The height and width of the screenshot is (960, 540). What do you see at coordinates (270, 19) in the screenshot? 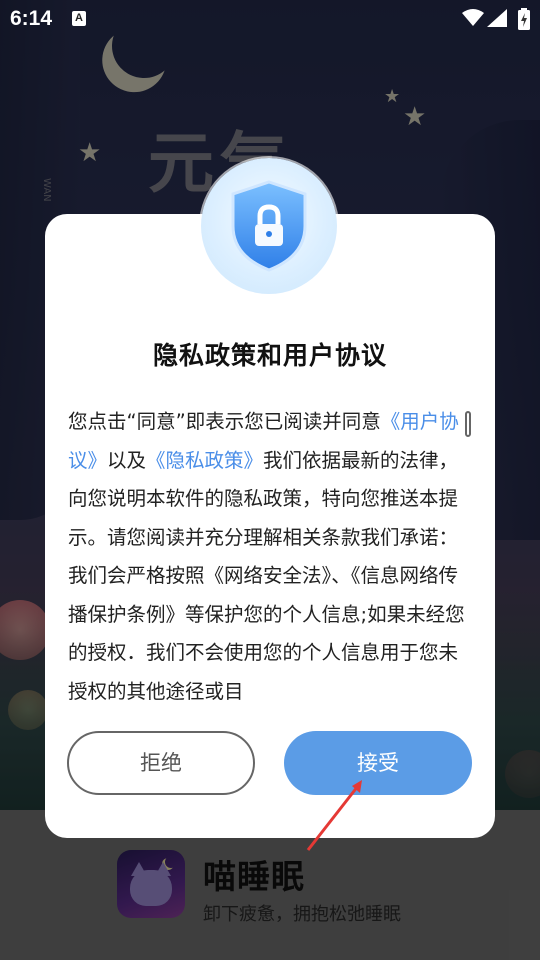
I see `status-bar: 6:14 A` at bounding box center [270, 19].